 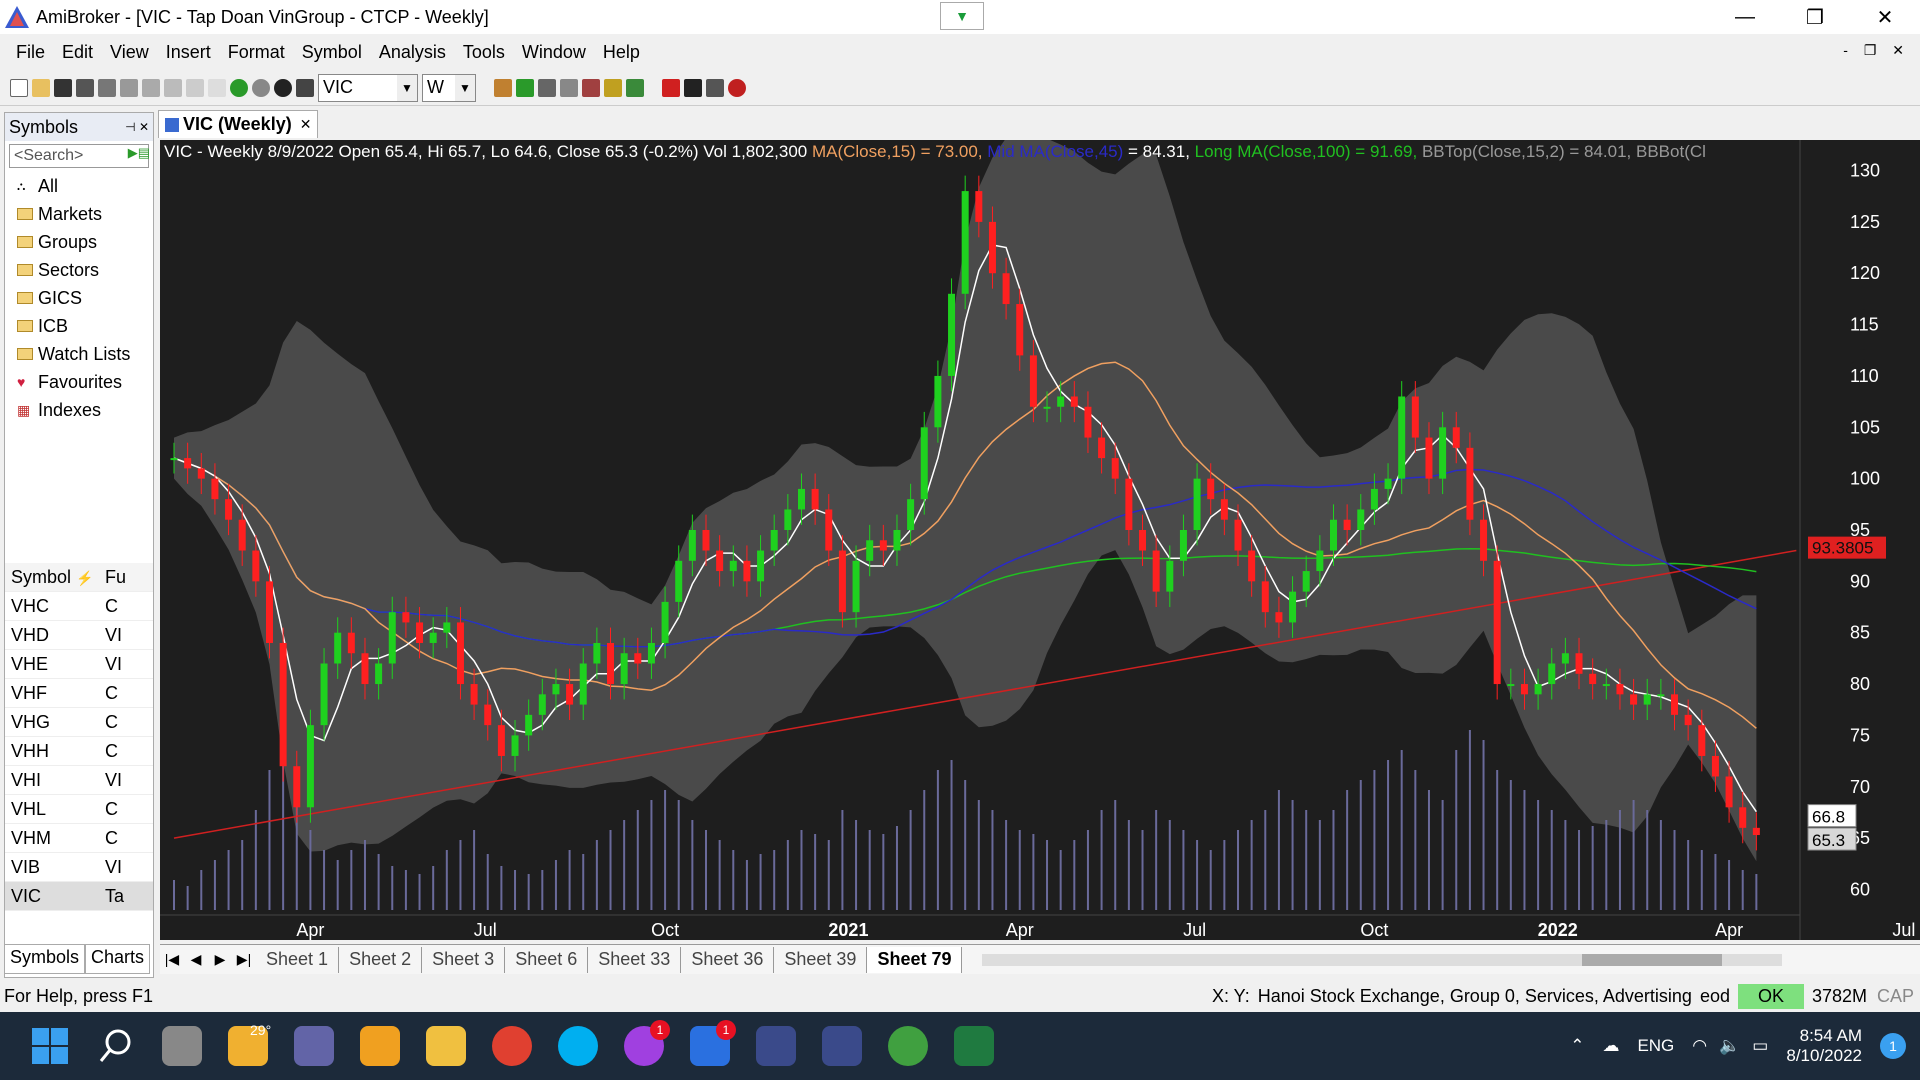 I want to click on language-indicator: ENG, so click(x=1655, y=1046).